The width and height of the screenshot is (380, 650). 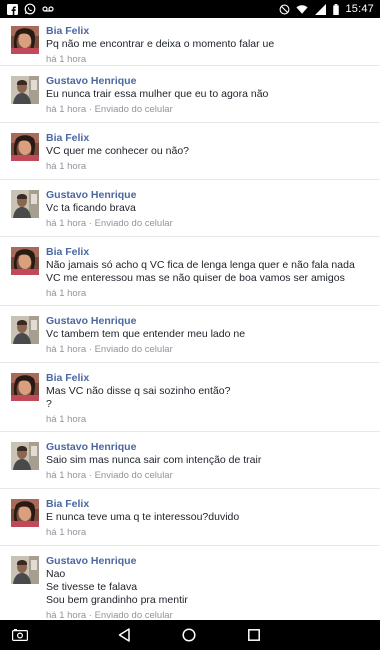 I want to click on message-text: E nunca teve uma q te interessou?duvido, so click(x=143, y=517).